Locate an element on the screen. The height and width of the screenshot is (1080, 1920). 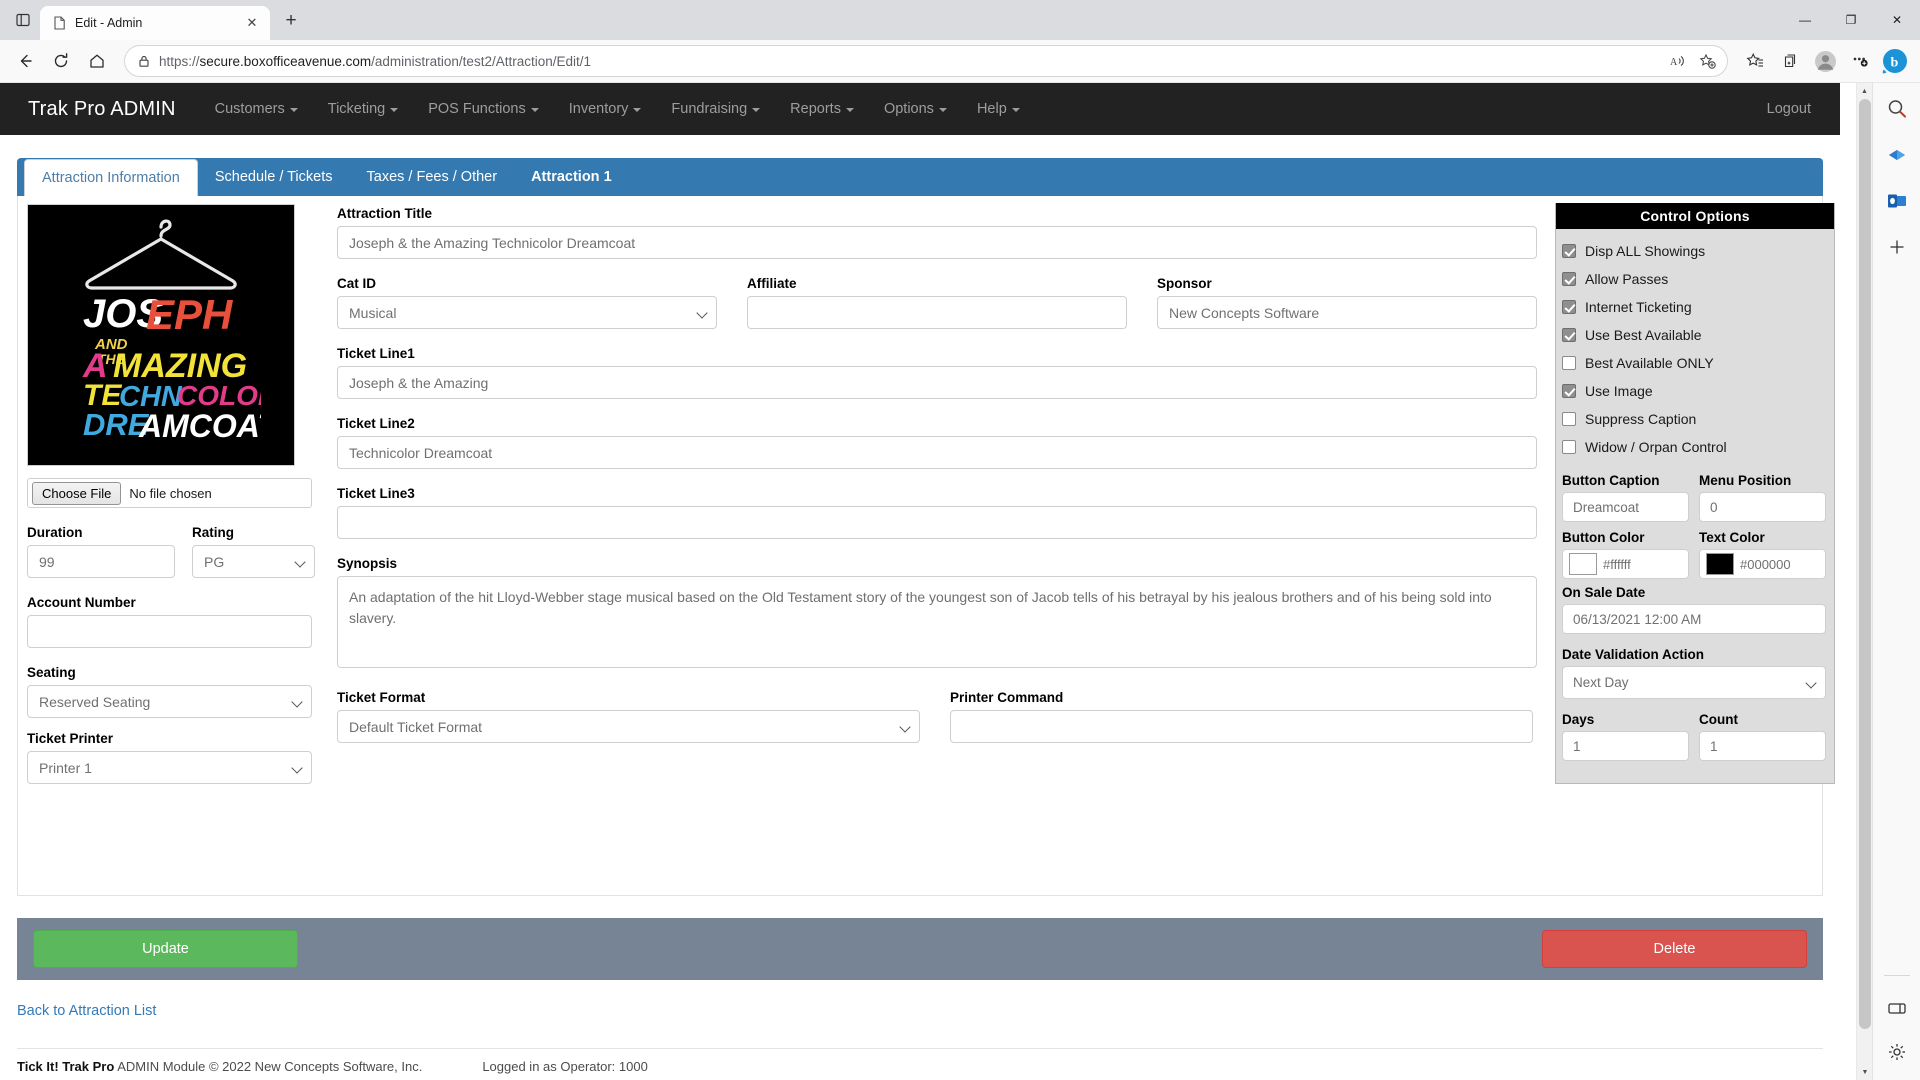
more-settings-icon is located at coordinates (1860, 61).